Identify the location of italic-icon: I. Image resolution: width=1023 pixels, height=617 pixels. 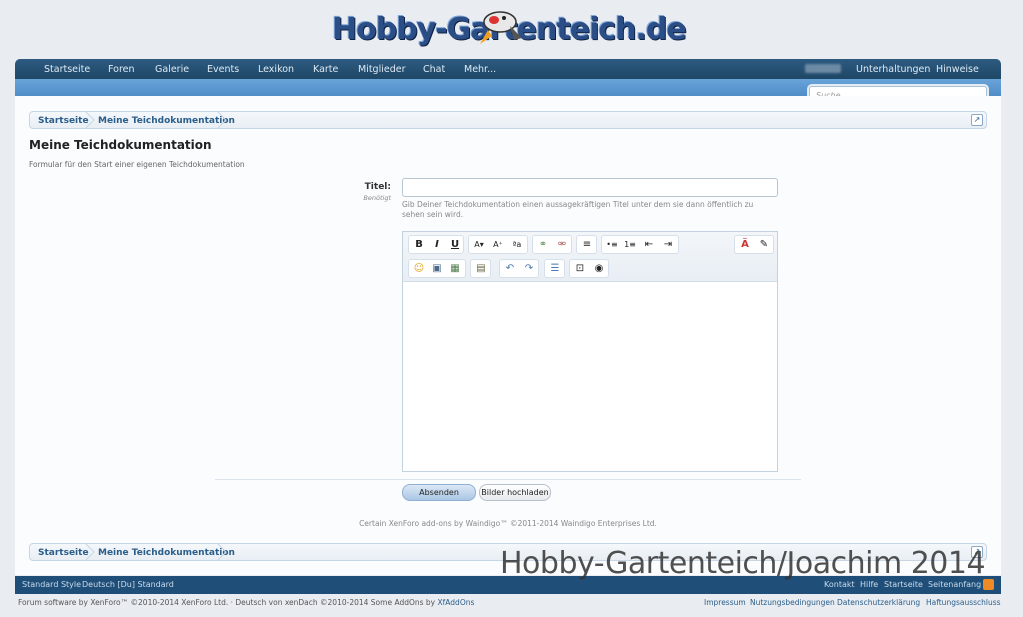
(437, 245).